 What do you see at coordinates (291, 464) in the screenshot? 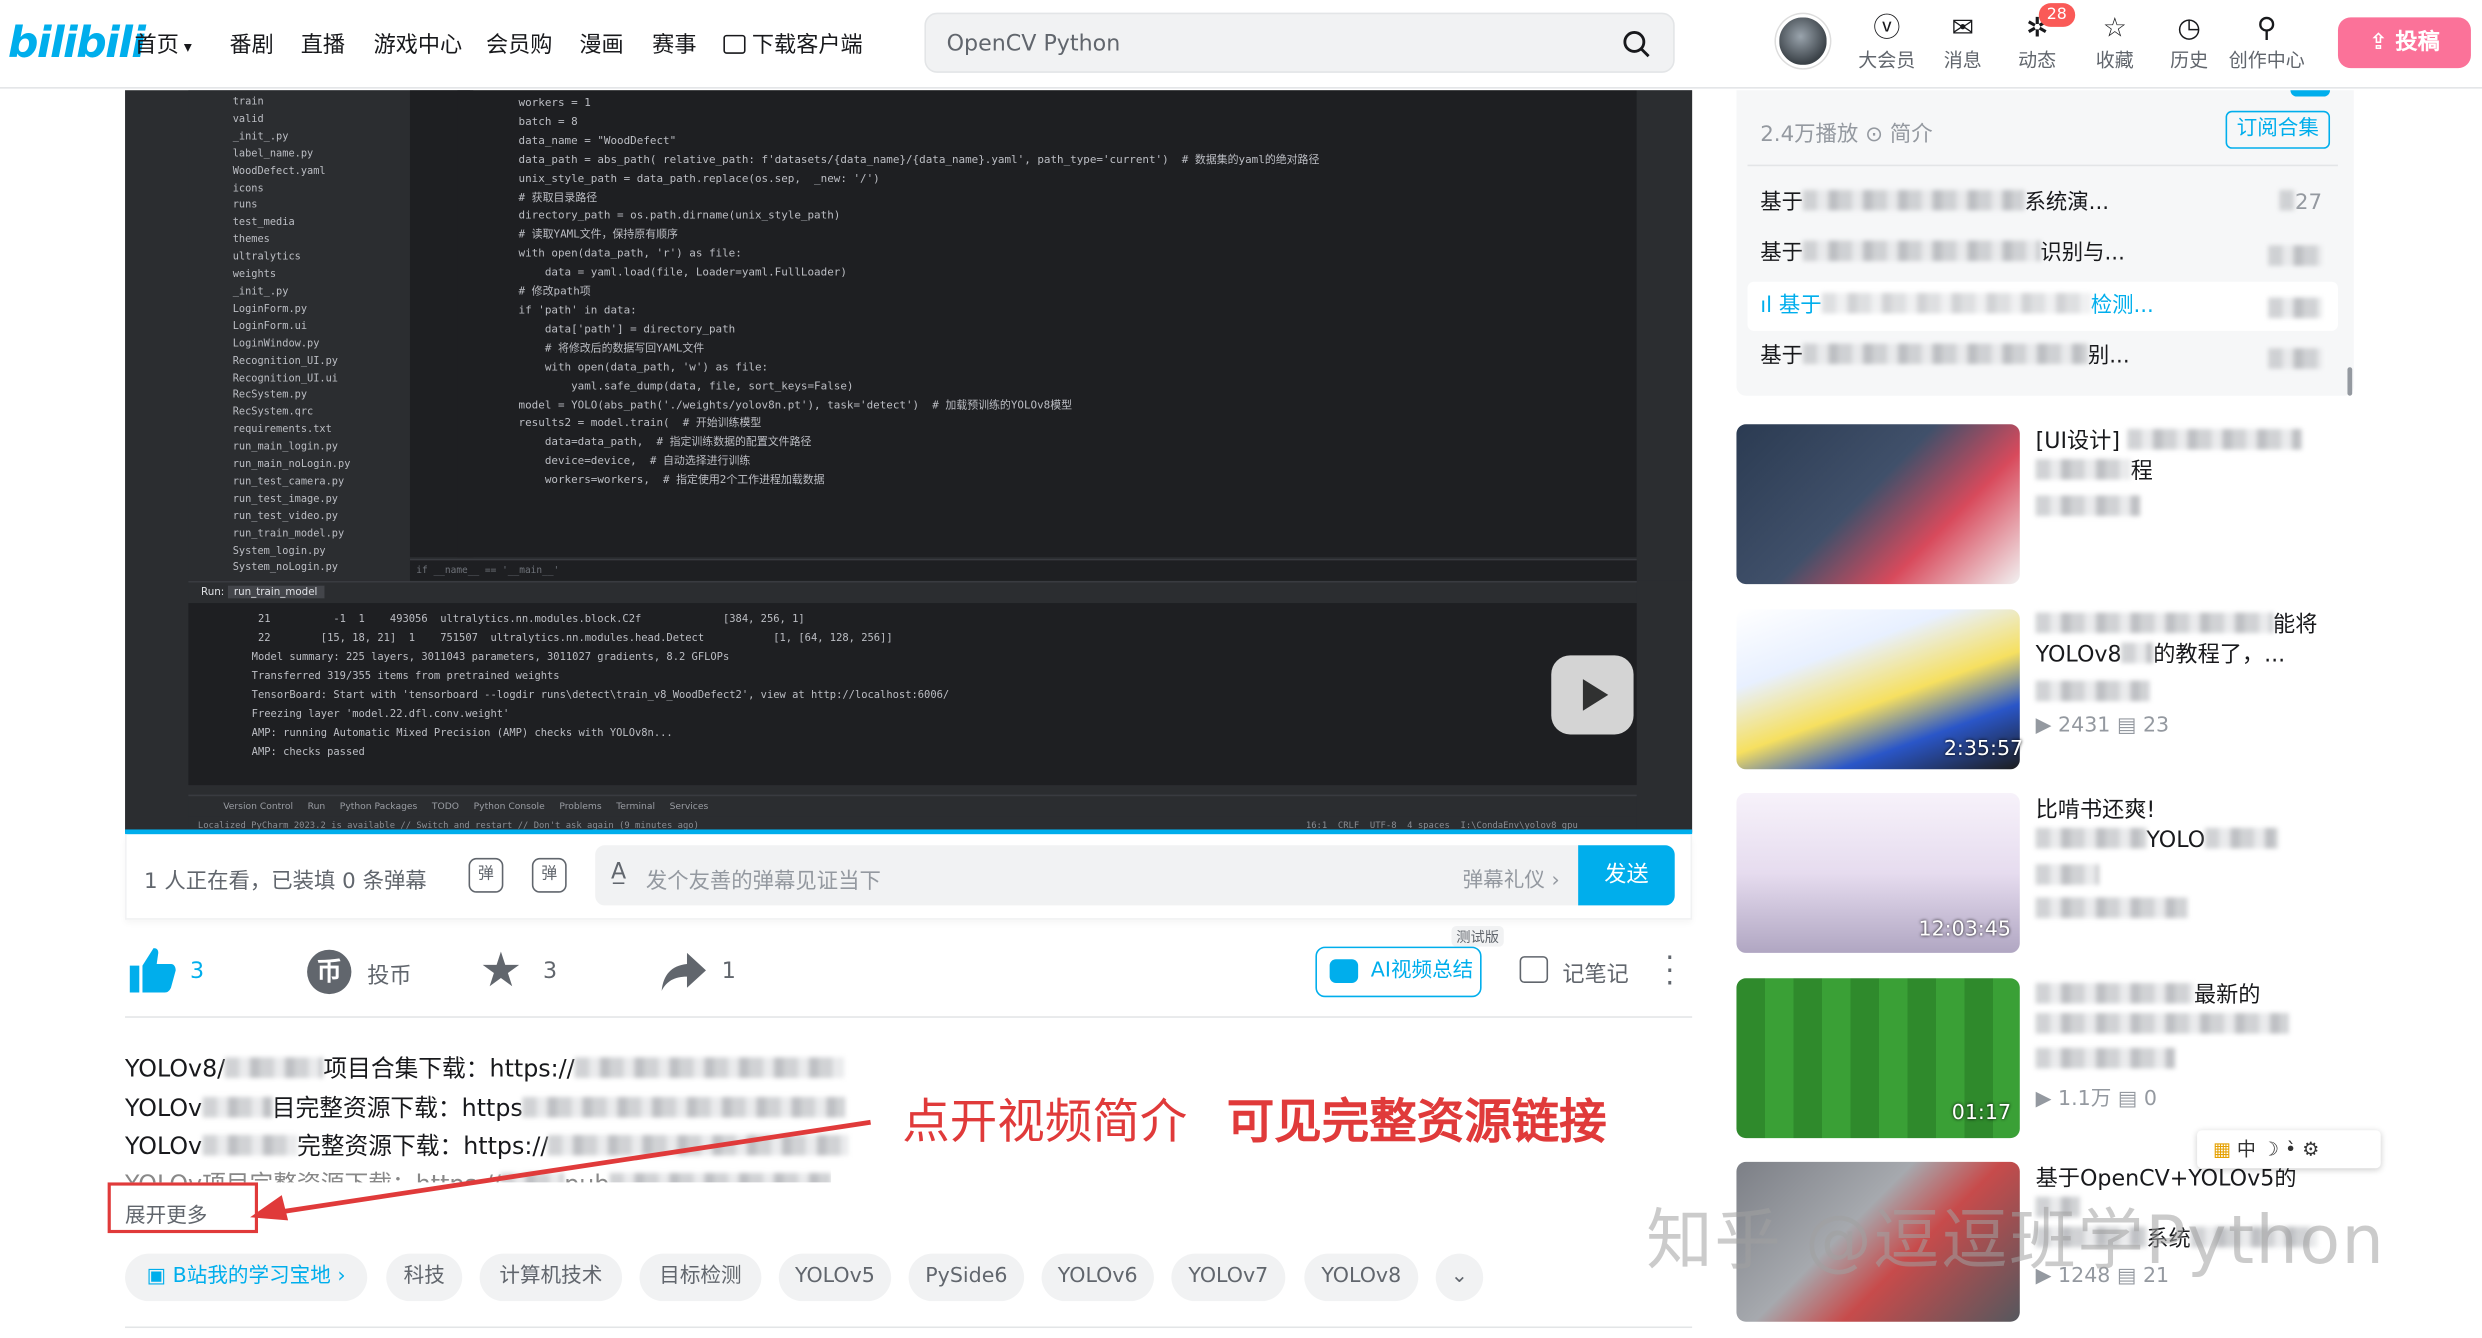
I see `file-tree-item: run_main_noLogin.py` at bounding box center [291, 464].